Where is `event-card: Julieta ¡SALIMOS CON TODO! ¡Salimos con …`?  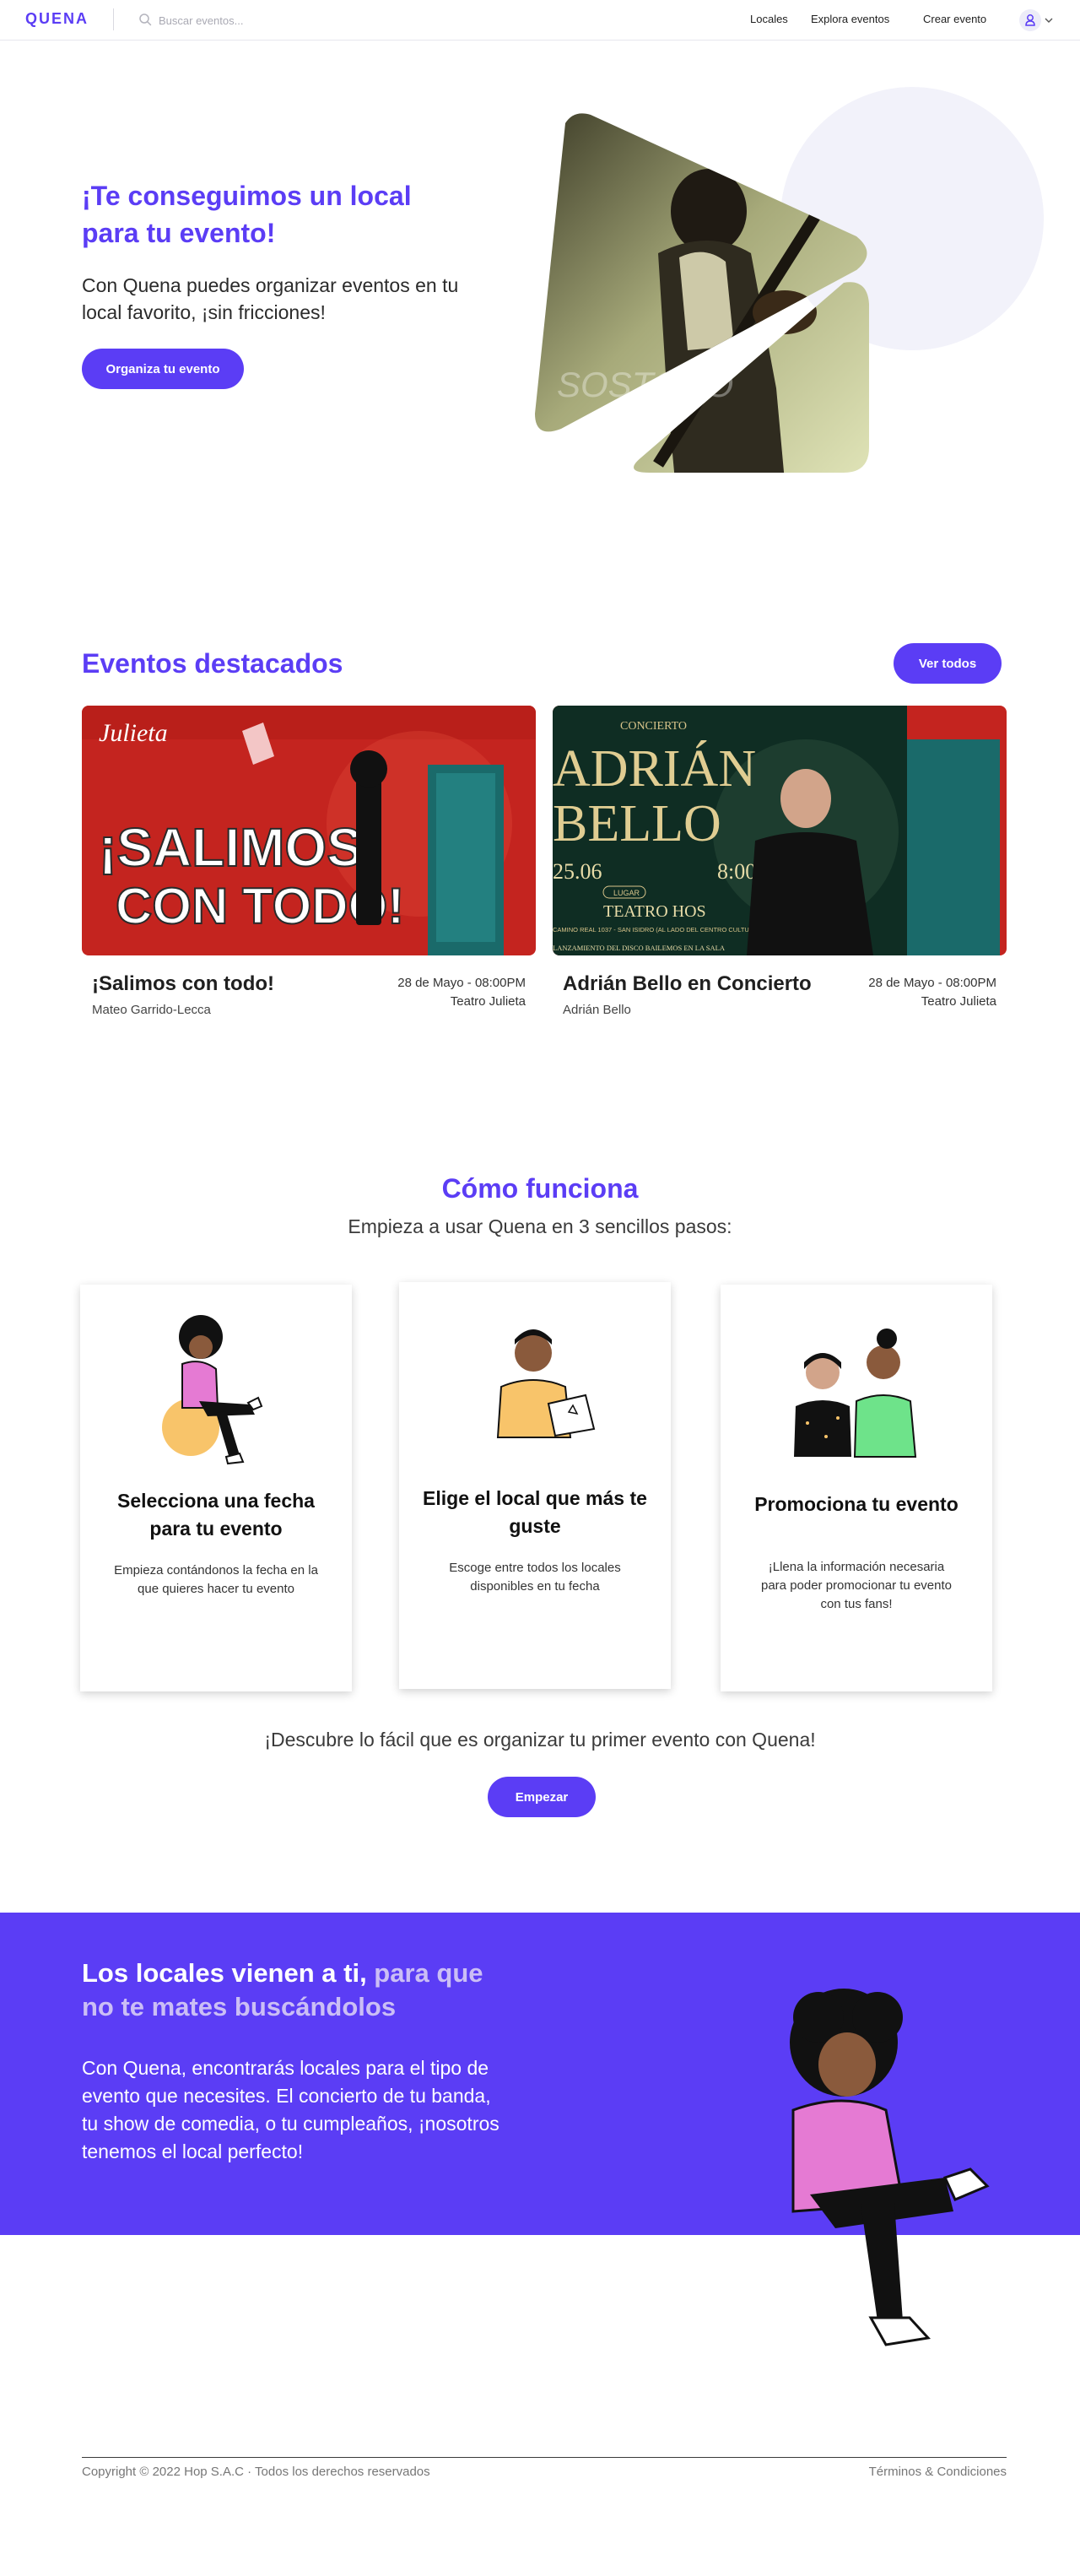 event-card: Julieta ¡SALIMOS CON TODO! ¡Salimos con … is located at coordinates (309, 866).